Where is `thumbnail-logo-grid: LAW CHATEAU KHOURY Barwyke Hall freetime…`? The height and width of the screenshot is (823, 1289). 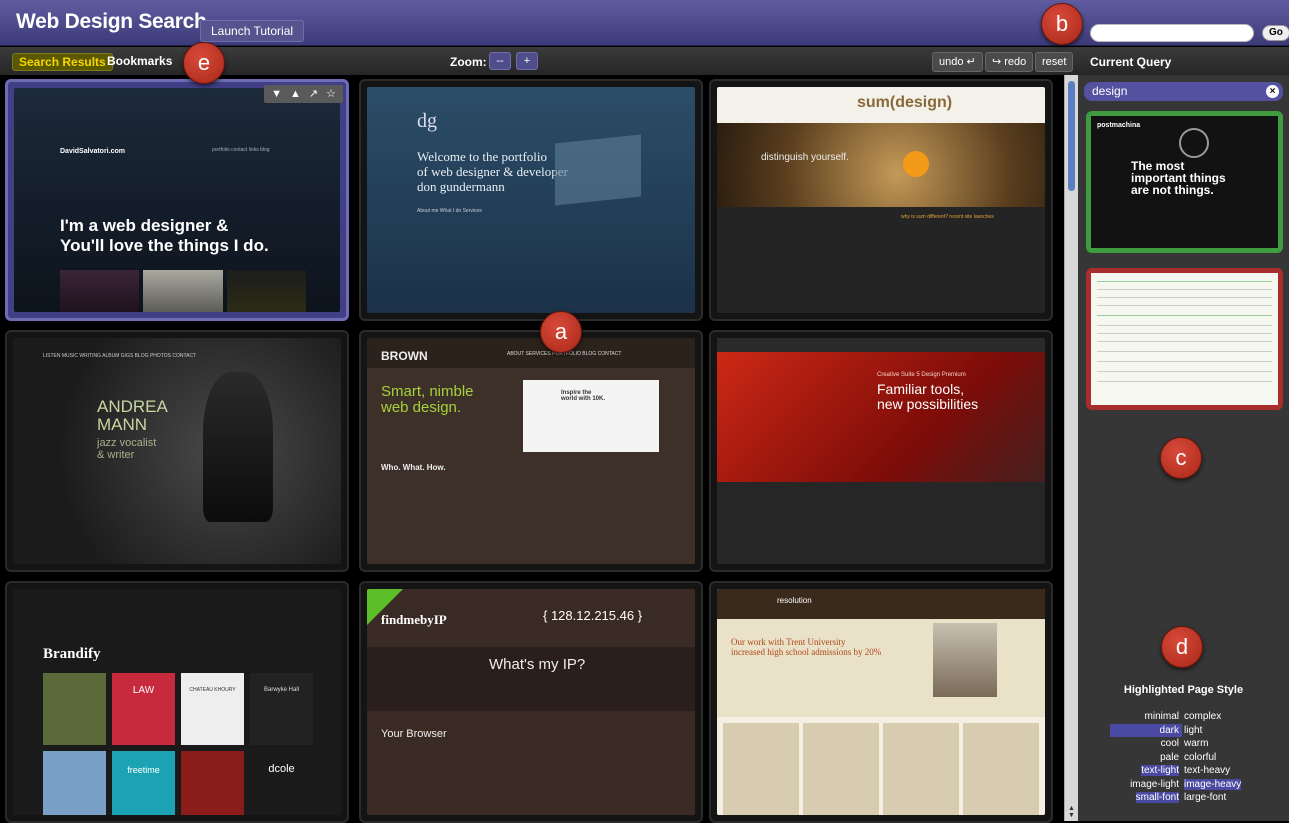 thumbnail-logo-grid: LAW CHATEAU KHOURY Barwyke Hall freetime… is located at coordinates (178, 744).